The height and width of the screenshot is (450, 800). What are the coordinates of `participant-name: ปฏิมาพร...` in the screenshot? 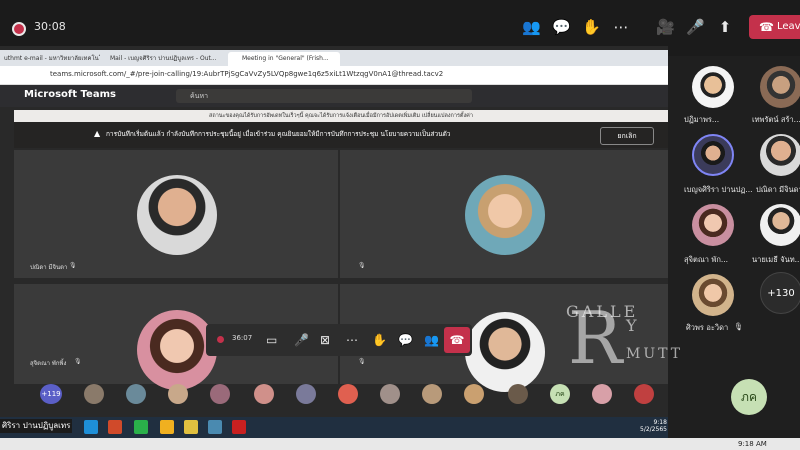 It's located at (702, 119).